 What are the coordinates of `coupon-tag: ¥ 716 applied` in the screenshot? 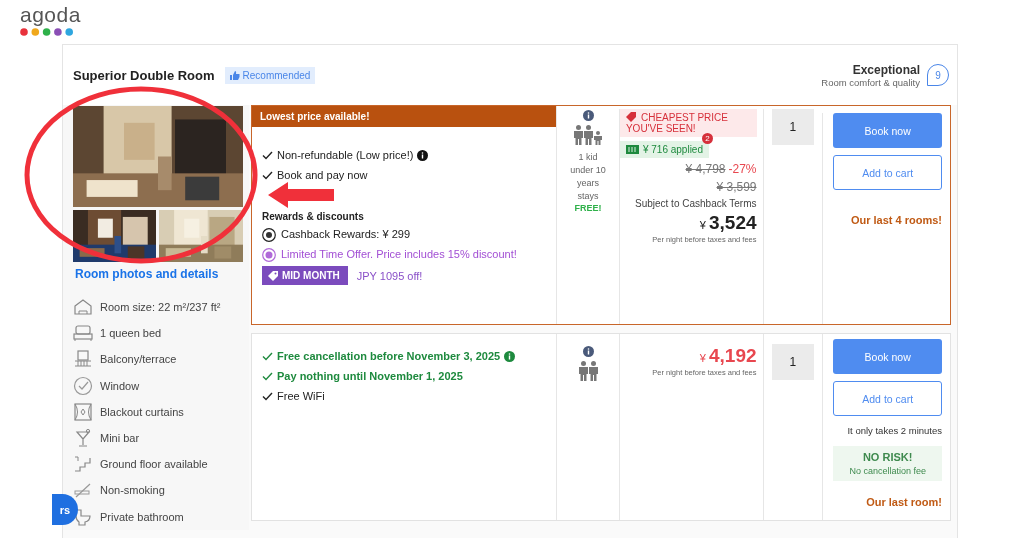 It's located at (664, 149).